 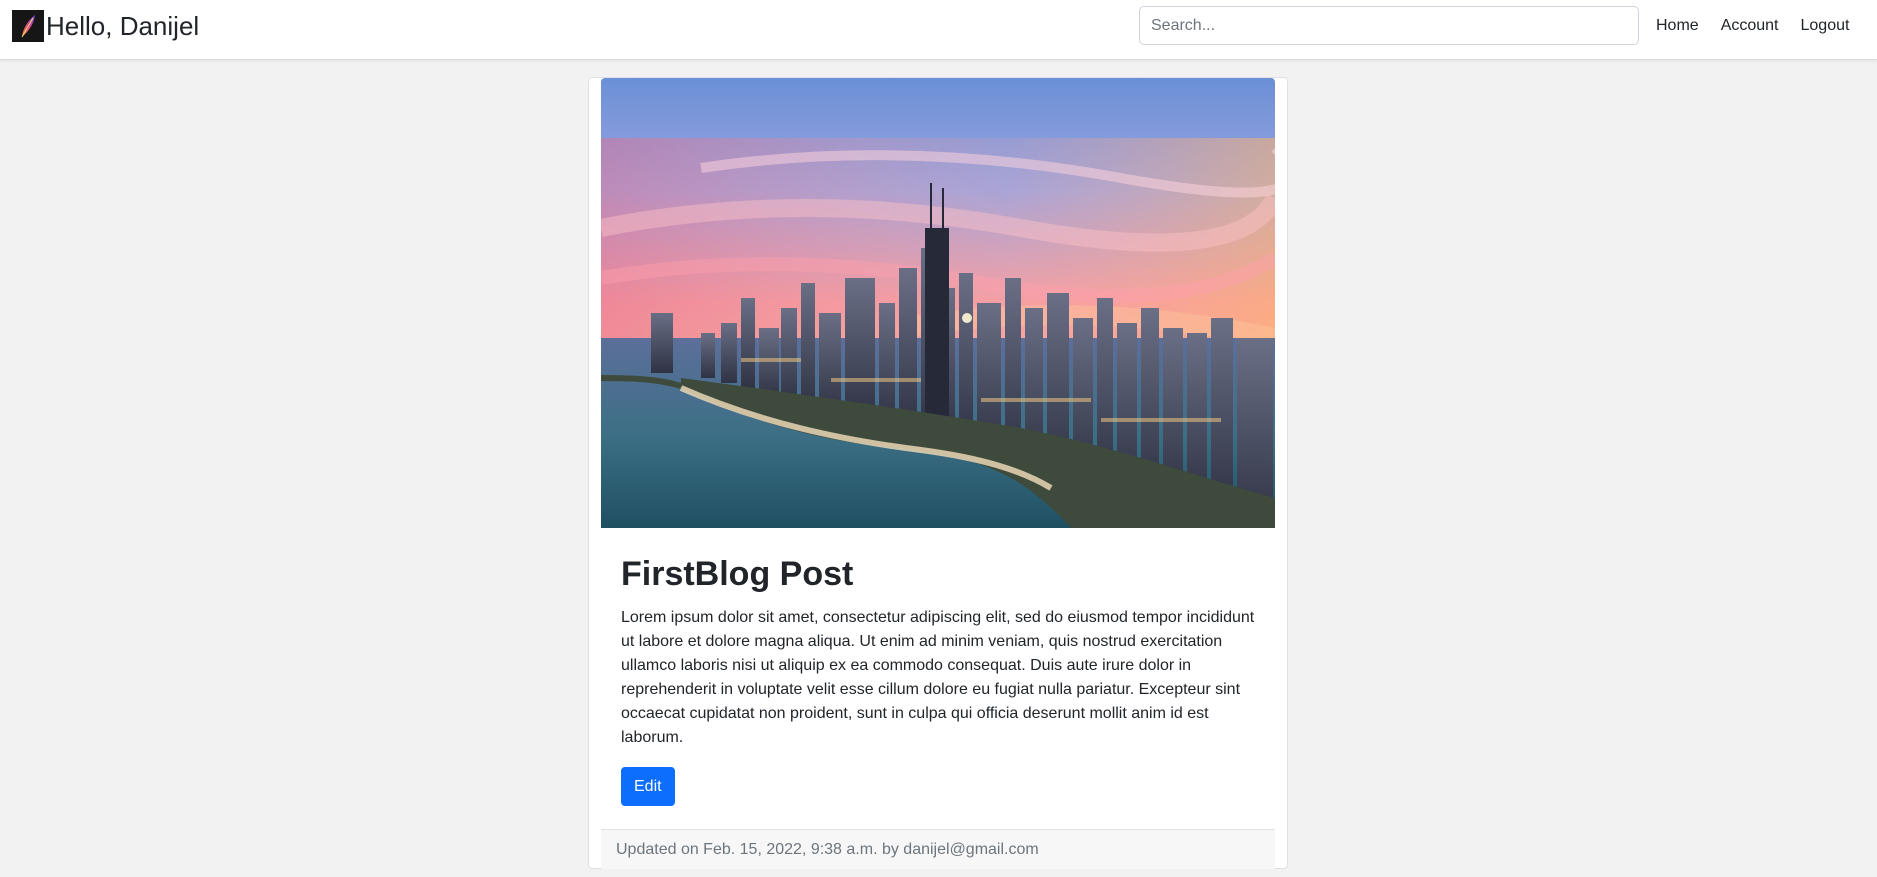 I want to click on brand-text: Hello, Danijel, so click(x=123, y=26).